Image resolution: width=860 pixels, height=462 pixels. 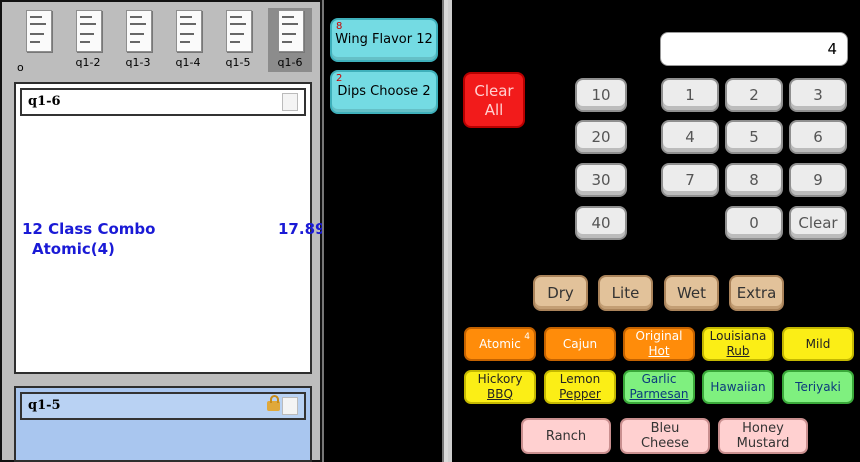 What do you see at coordinates (302, 229) in the screenshot?
I see `order-item-price: 17.89` at bounding box center [302, 229].